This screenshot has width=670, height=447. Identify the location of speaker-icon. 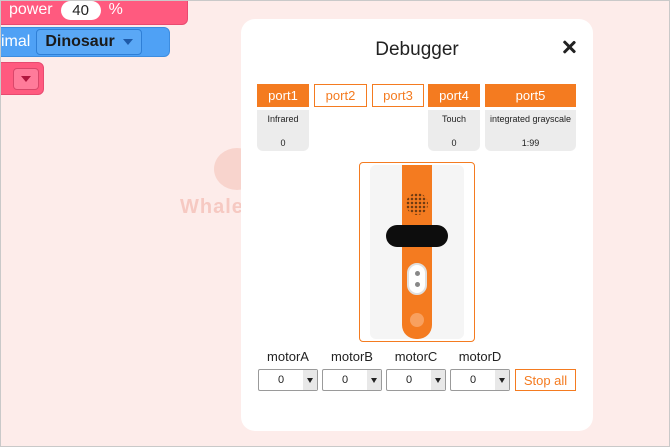
(417, 204).